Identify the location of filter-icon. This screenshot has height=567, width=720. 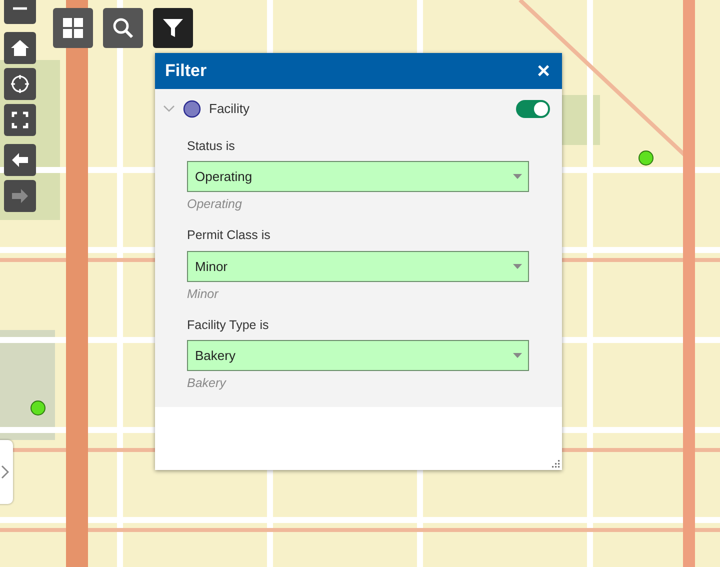
(173, 28).